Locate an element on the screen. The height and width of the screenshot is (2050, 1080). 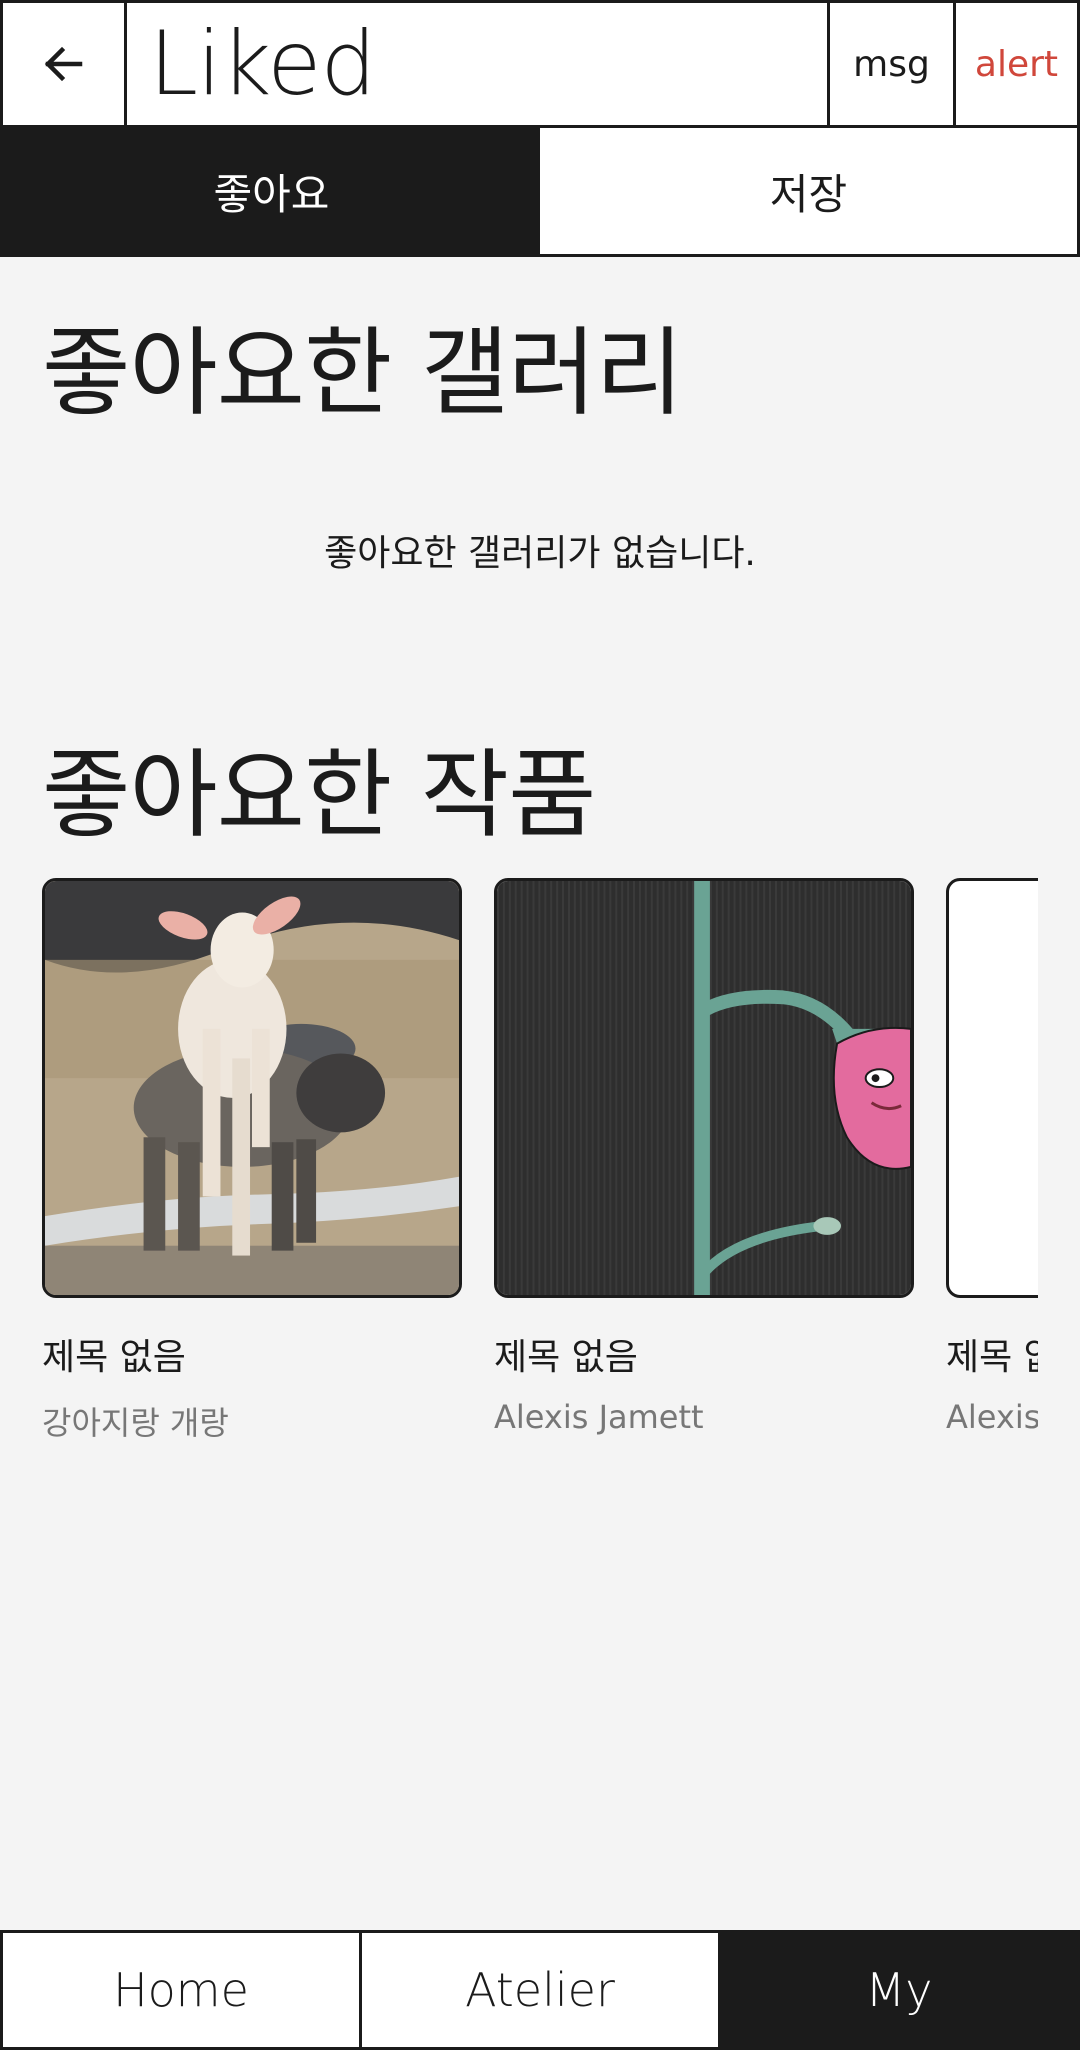
bottom-navigation: Home Atelier My is located at coordinates (540, 1990).